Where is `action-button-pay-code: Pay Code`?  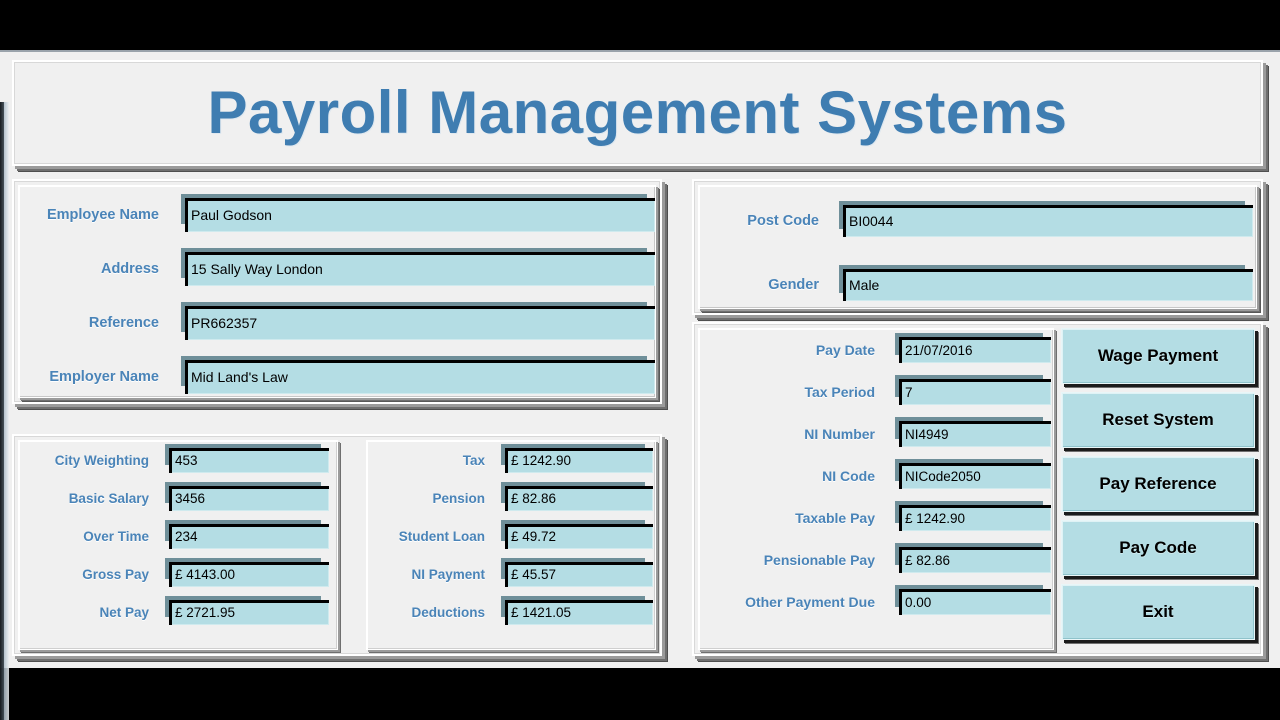
action-button-pay-code: Pay Code is located at coordinates (1158, 548).